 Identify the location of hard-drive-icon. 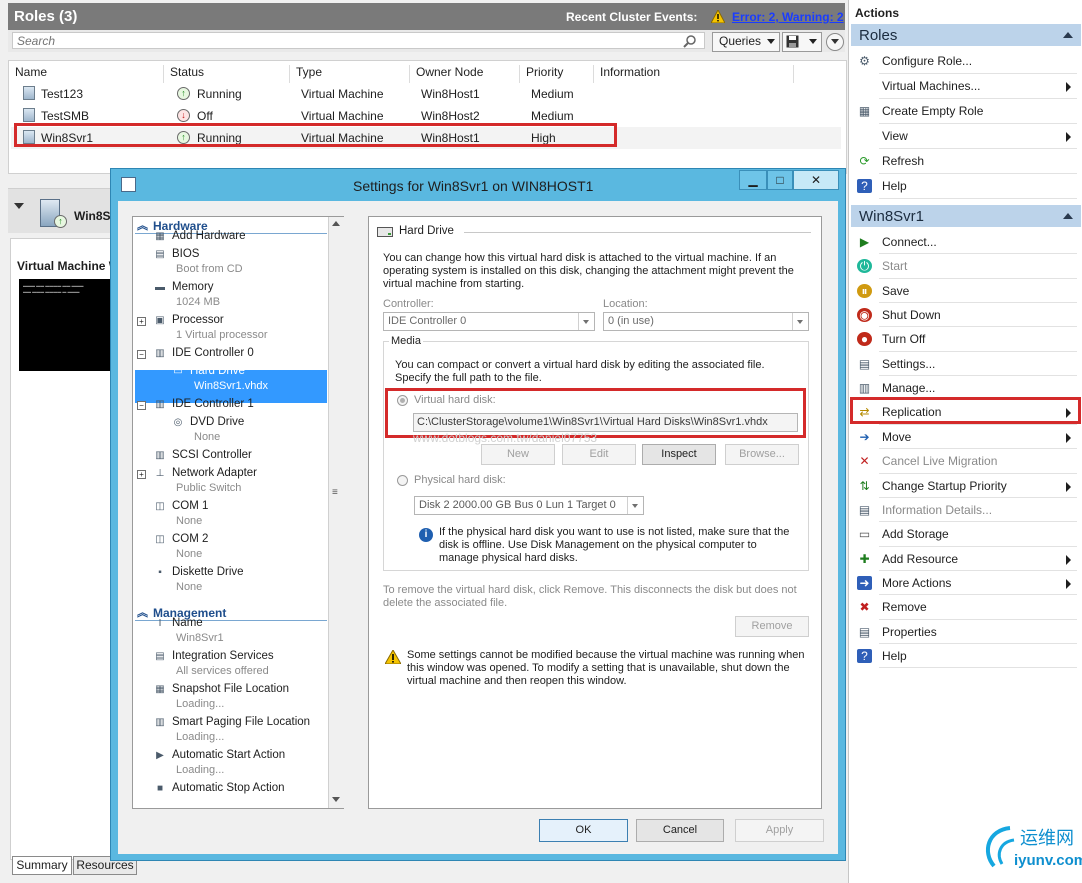
(385, 232).